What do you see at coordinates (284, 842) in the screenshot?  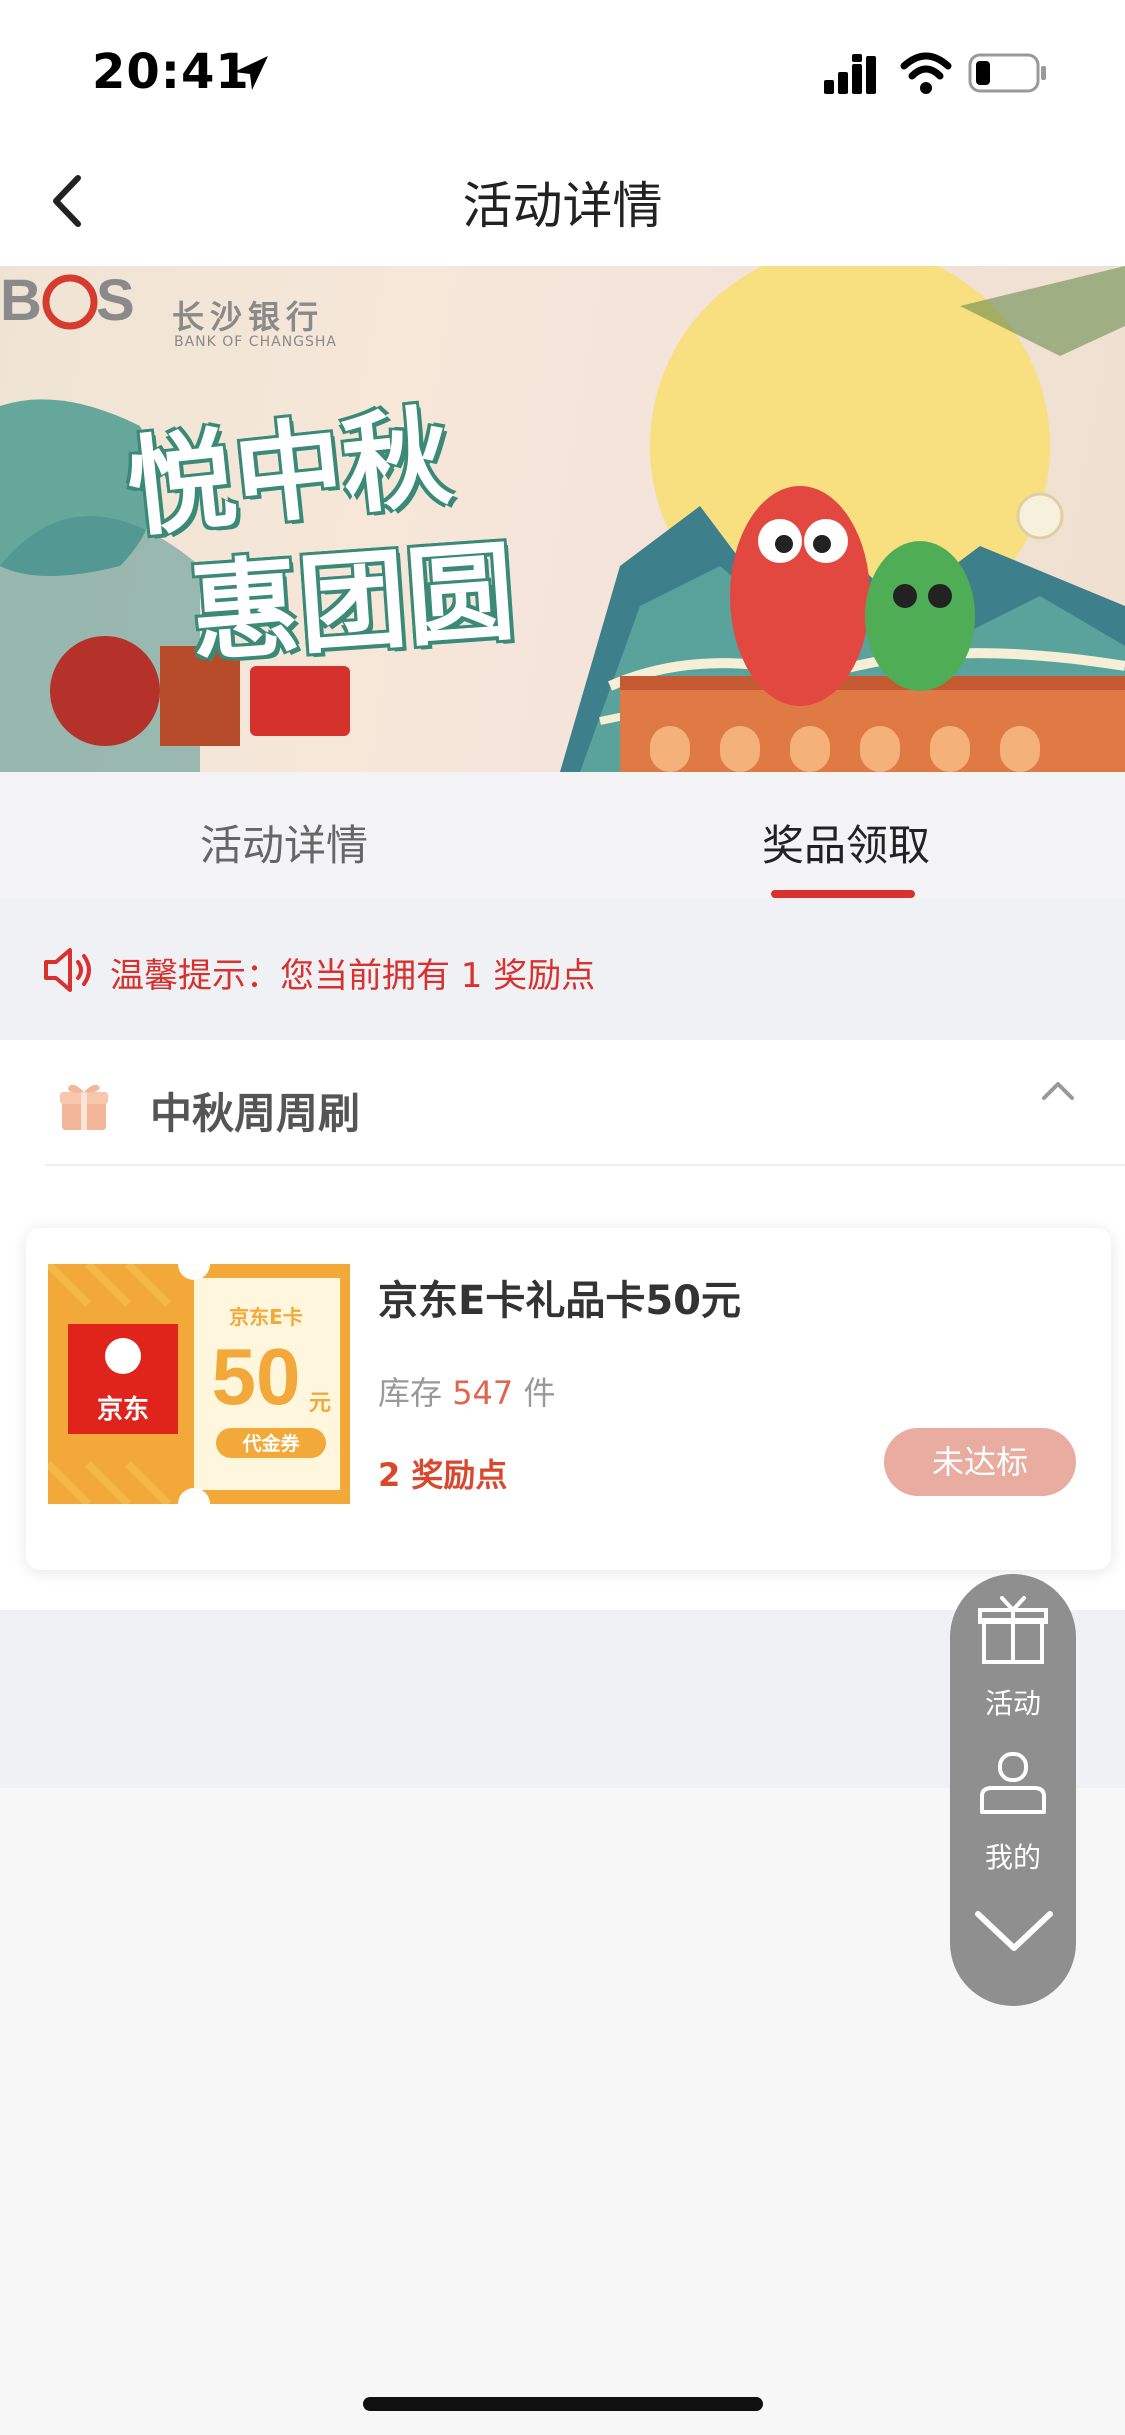 I see `tab-activity-details: 活动详情` at bounding box center [284, 842].